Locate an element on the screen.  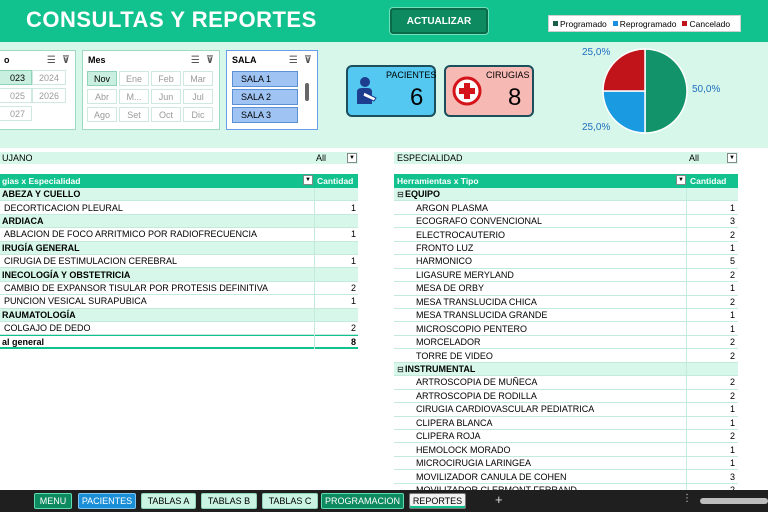
group-label: ABEZA Y CUELLO is located at coordinates (41, 194).